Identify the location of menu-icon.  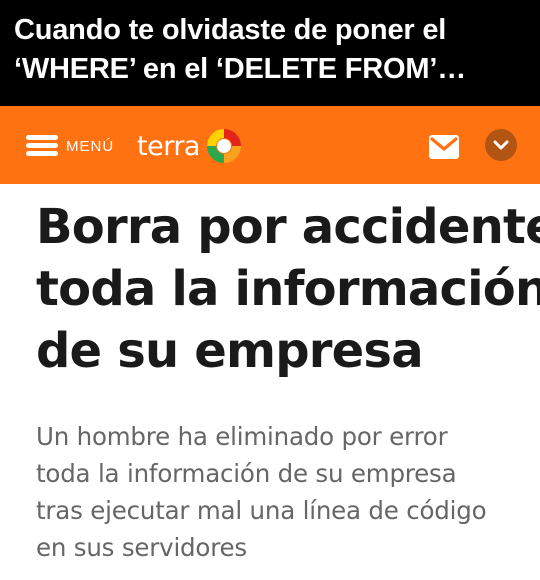
(42, 146).